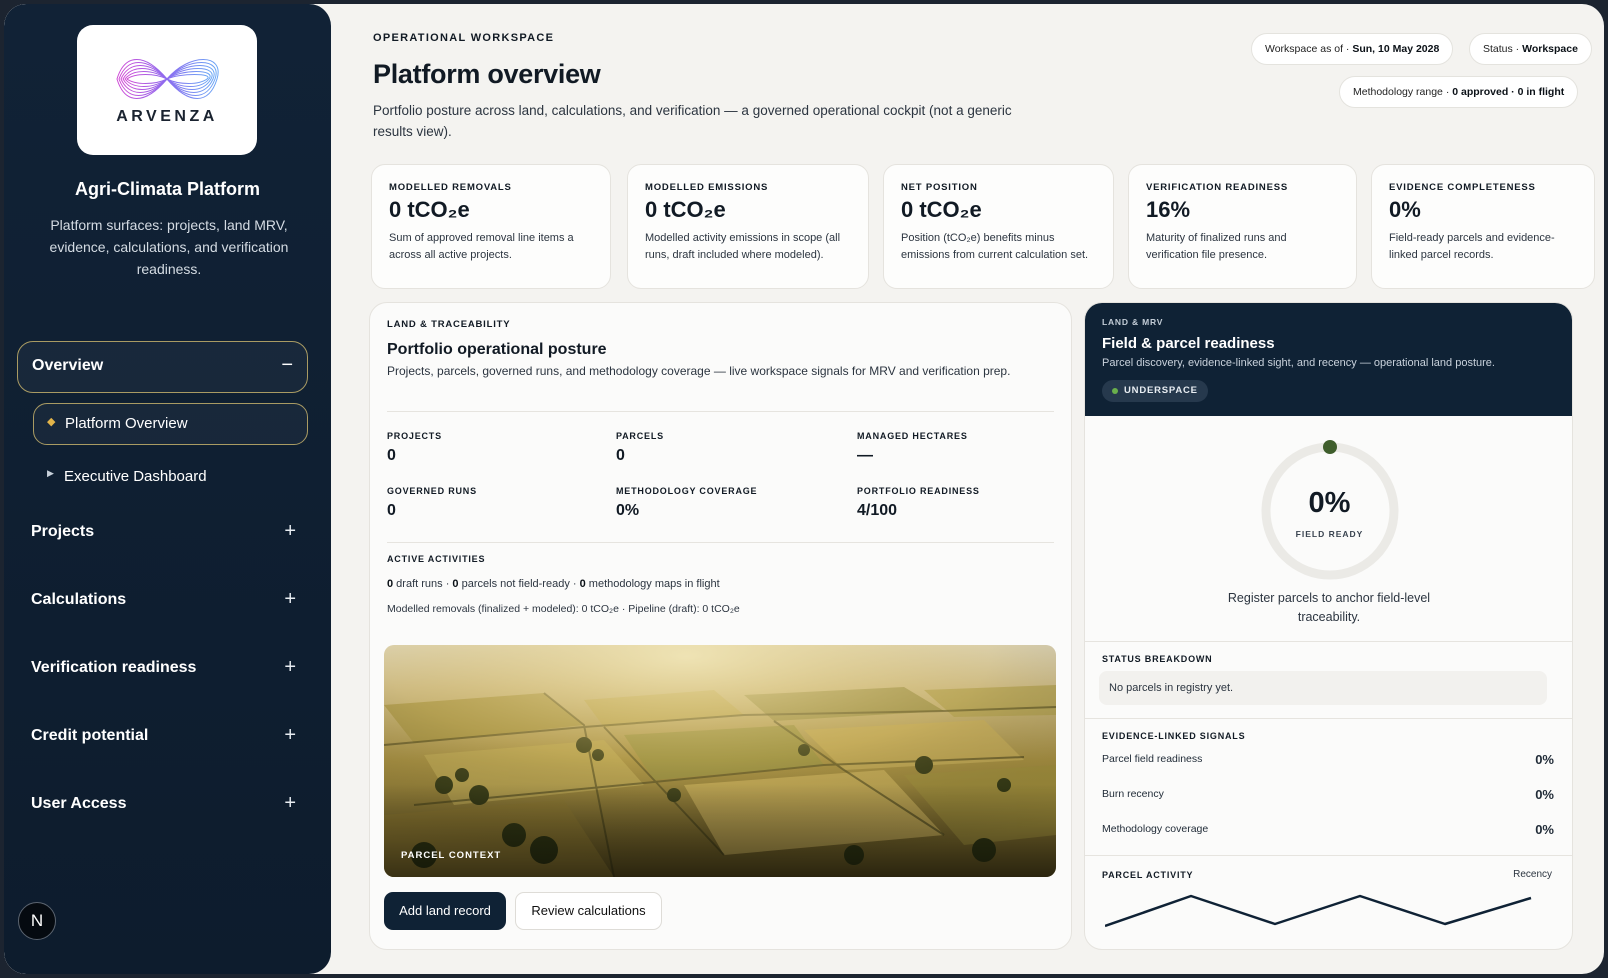  What do you see at coordinates (640, 436) in the screenshot?
I see `stat-label: PARCELS` at bounding box center [640, 436].